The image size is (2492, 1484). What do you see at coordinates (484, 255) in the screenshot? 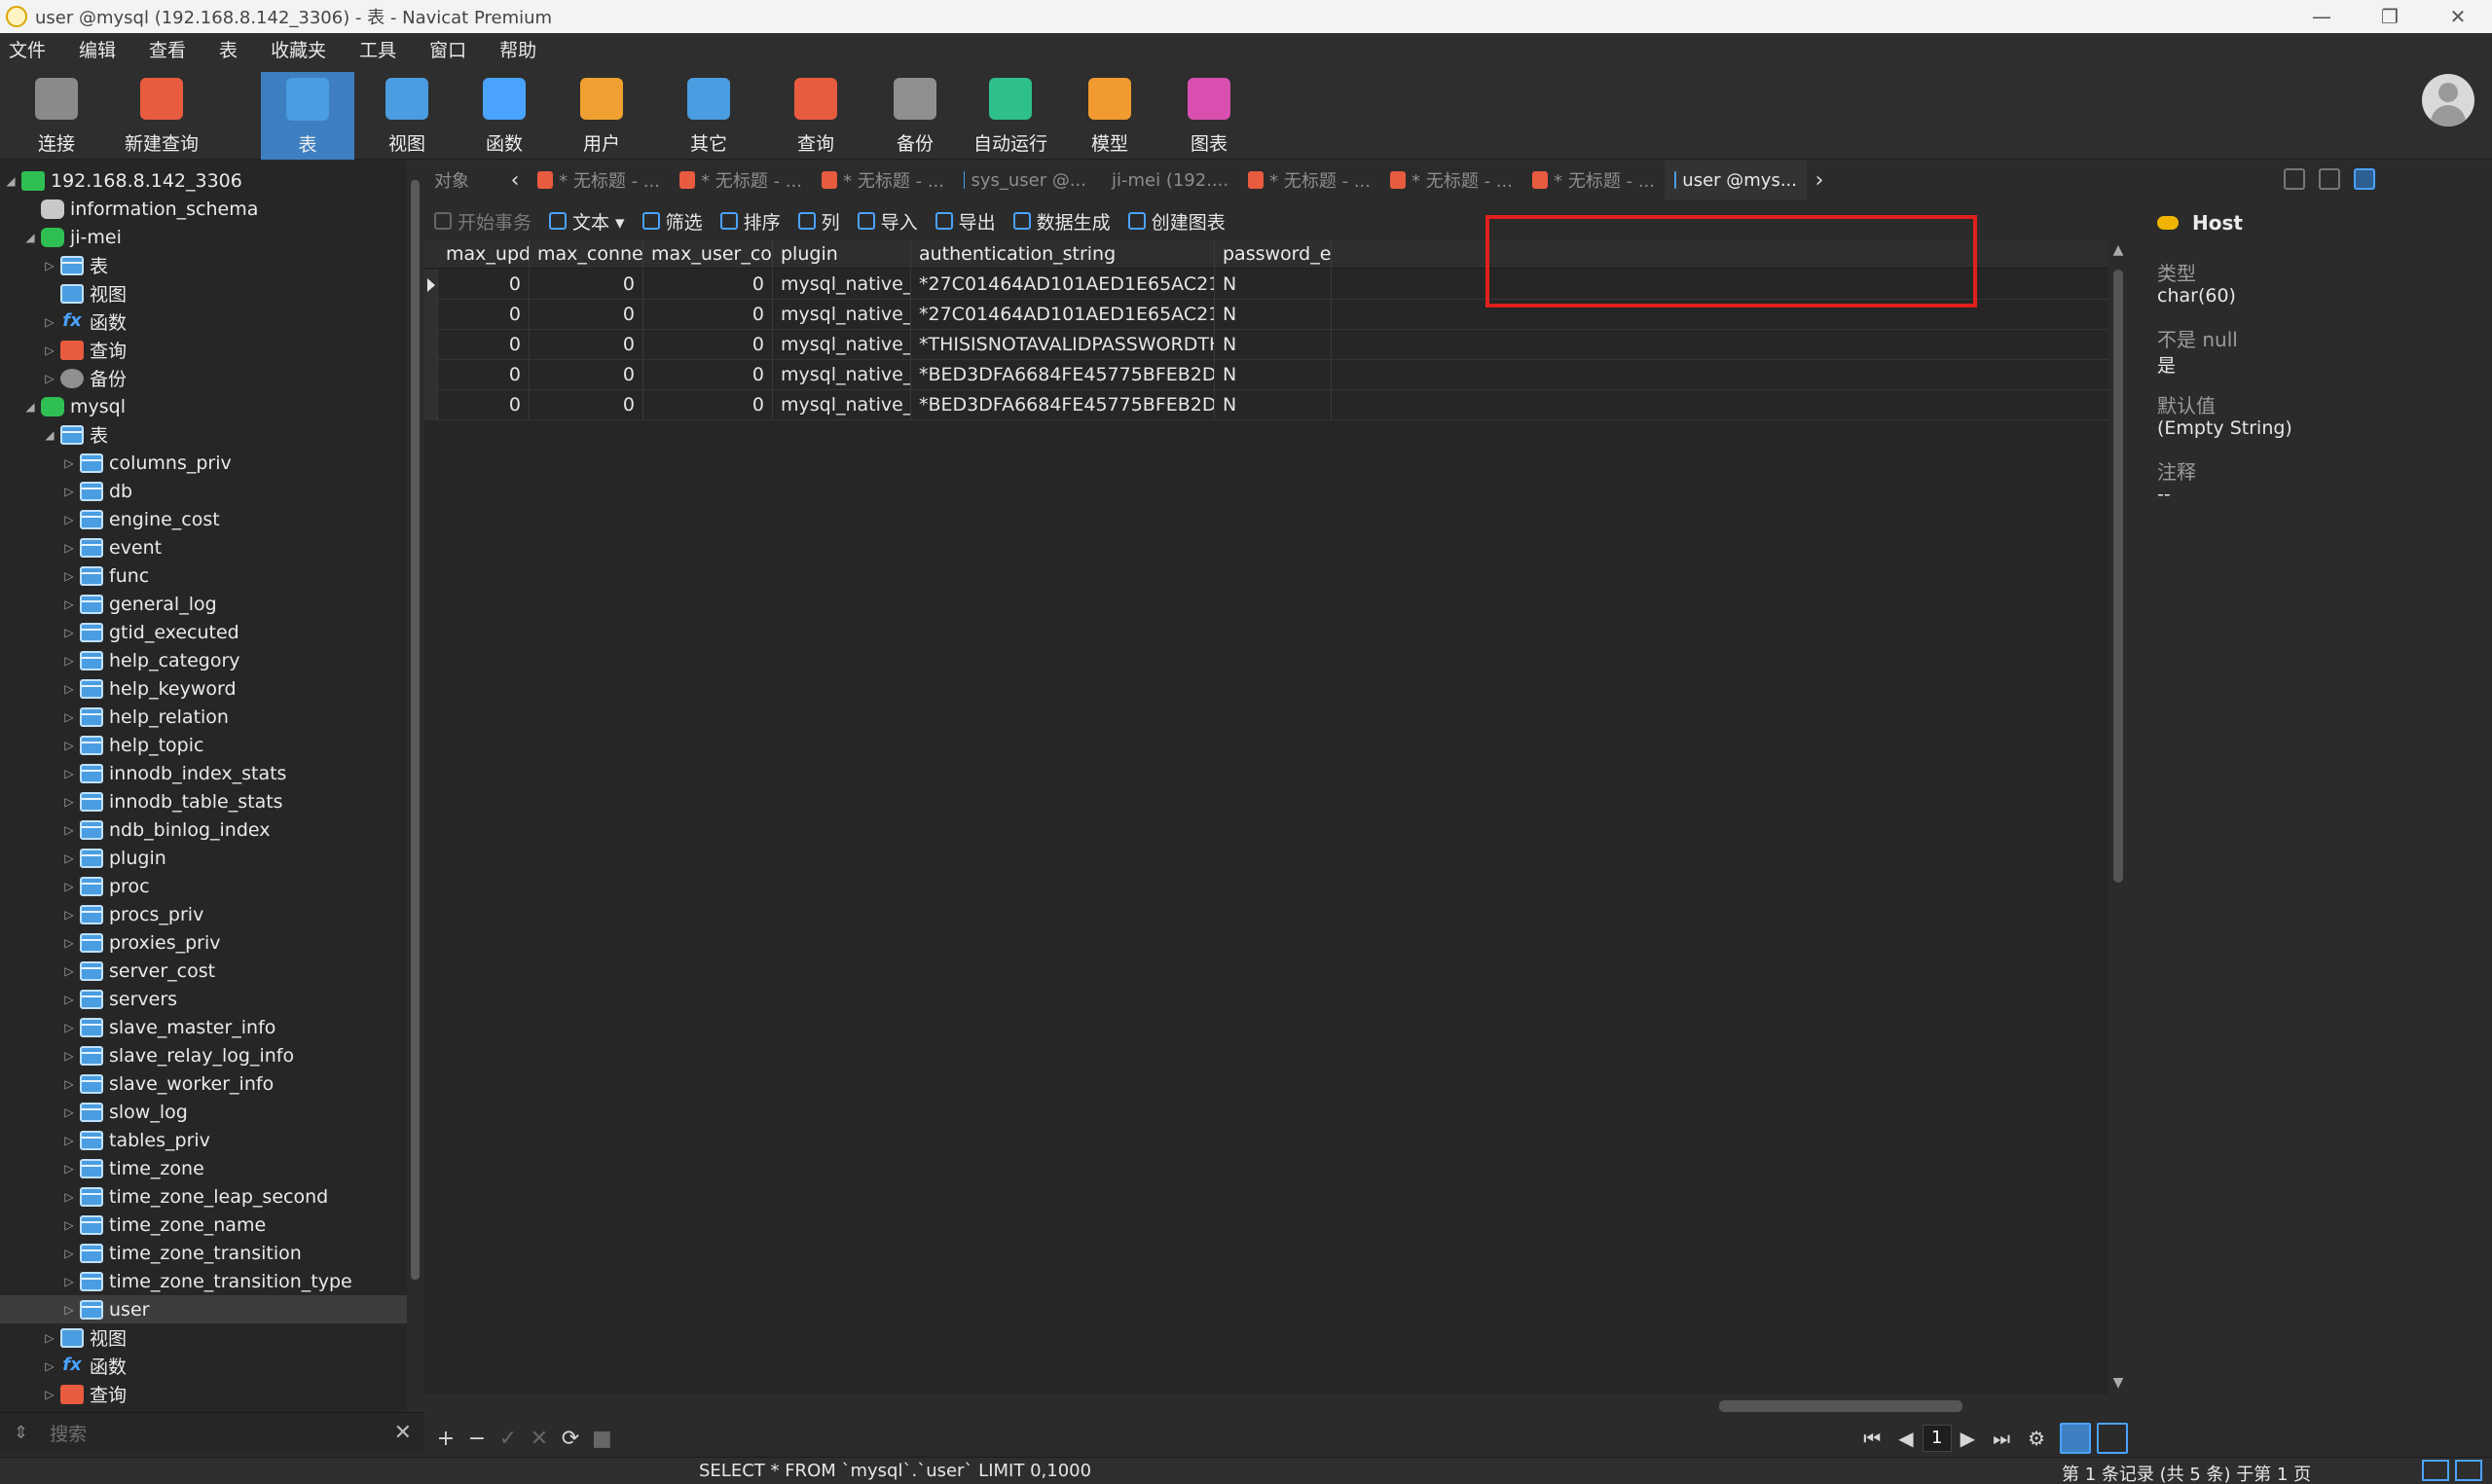
I see `column-header-max_updates: max_updates` at bounding box center [484, 255].